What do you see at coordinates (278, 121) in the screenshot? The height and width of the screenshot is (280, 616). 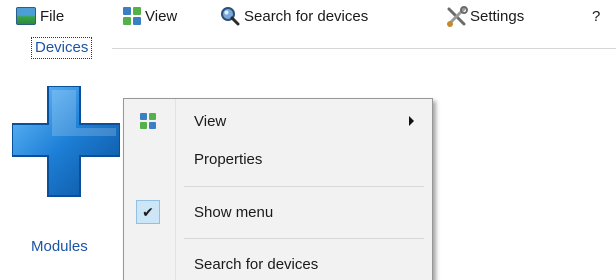 I see `context-item-view: View` at bounding box center [278, 121].